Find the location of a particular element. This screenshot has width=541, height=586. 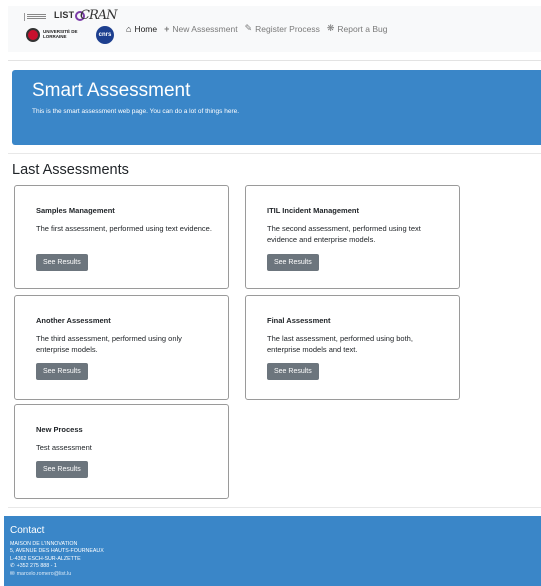

cran-logo: CRAN is located at coordinates (98, 15).